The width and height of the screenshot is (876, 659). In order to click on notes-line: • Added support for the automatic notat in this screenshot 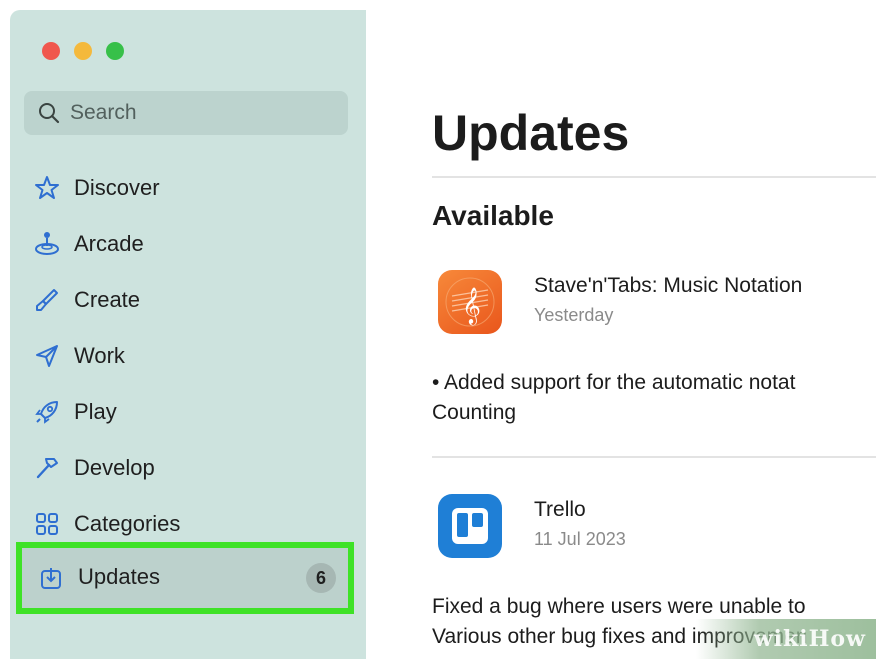, I will do `click(614, 382)`.